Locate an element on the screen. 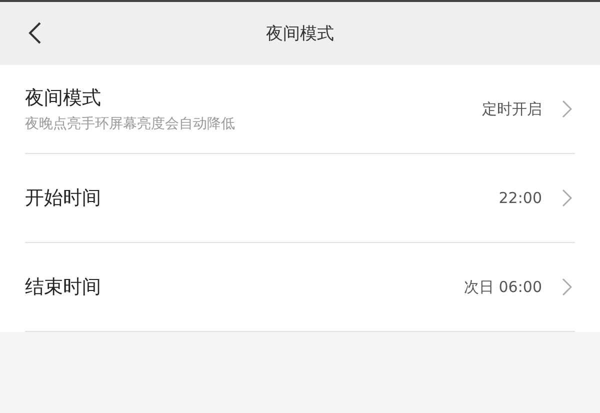 This screenshot has height=413, width=600. setting-description: 夜晚点亮手环屏幕亮度会自动降低 is located at coordinates (130, 124).